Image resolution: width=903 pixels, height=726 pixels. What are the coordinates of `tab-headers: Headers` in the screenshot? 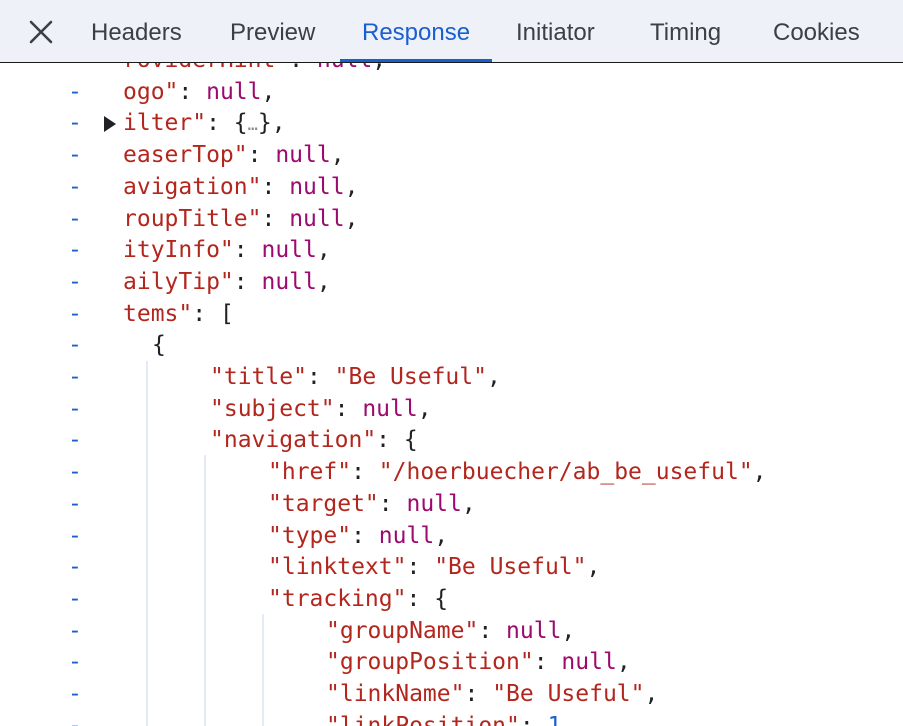 It's located at (136, 31).